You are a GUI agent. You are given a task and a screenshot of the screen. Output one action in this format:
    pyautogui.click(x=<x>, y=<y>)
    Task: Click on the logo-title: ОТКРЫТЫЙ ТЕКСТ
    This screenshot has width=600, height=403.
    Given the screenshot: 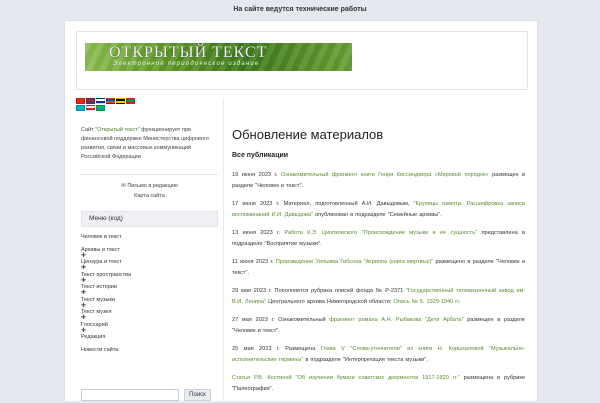 What is the action you would take?
    pyautogui.click(x=188, y=52)
    